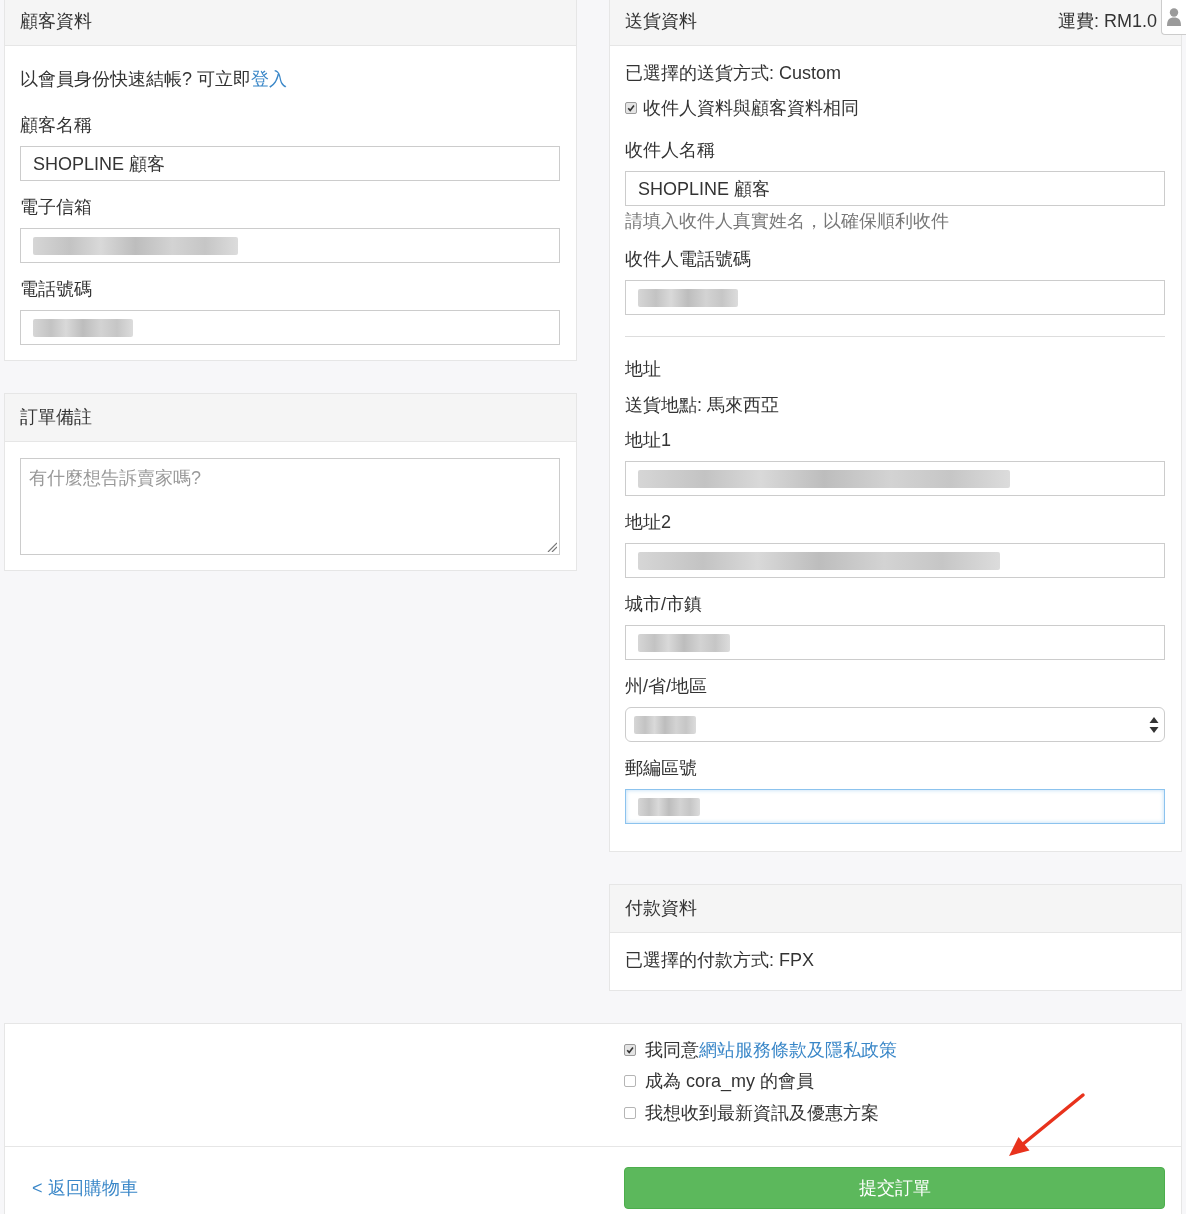  What do you see at coordinates (56, 289) in the screenshot?
I see `field-label: 電話號碼` at bounding box center [56, 289].